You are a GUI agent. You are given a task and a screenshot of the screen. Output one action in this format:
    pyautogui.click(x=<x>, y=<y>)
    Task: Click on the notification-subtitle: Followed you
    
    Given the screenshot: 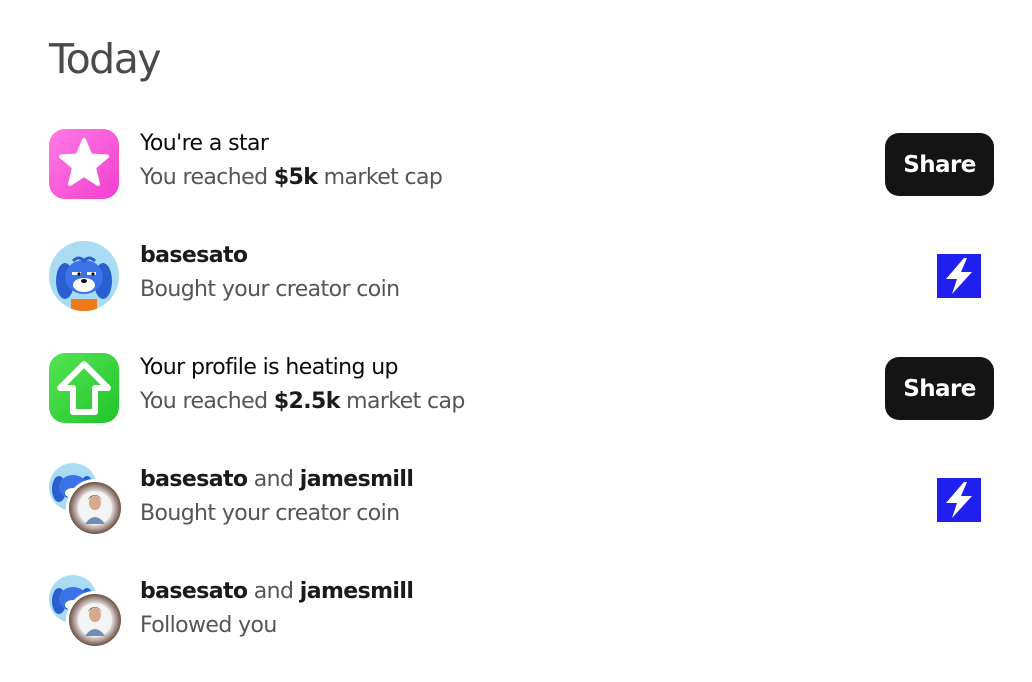 What is the action you would take?
    pyautogui.click(x=208, y=625)
    